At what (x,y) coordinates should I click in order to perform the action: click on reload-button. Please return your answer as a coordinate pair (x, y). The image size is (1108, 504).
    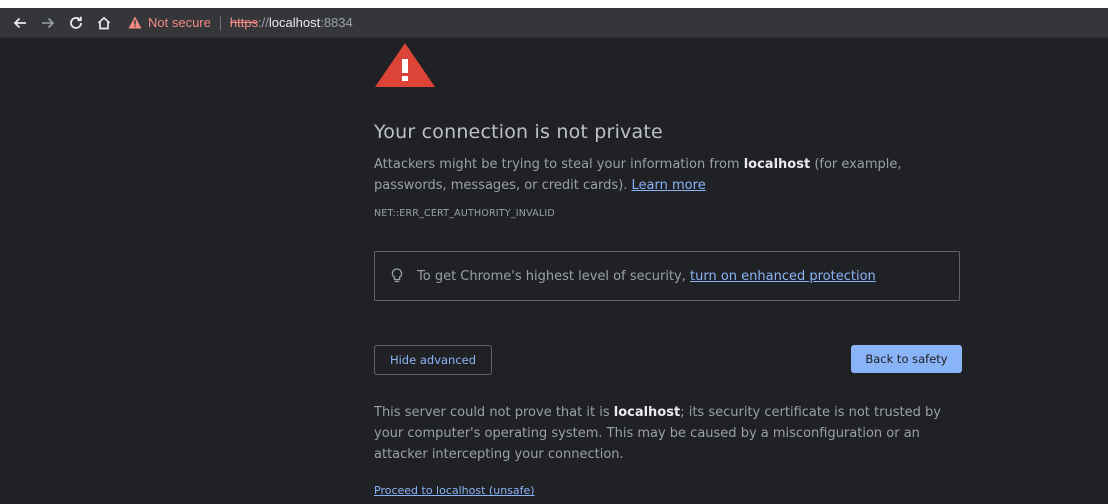
    Looking at the image, I should click on (76, 23).